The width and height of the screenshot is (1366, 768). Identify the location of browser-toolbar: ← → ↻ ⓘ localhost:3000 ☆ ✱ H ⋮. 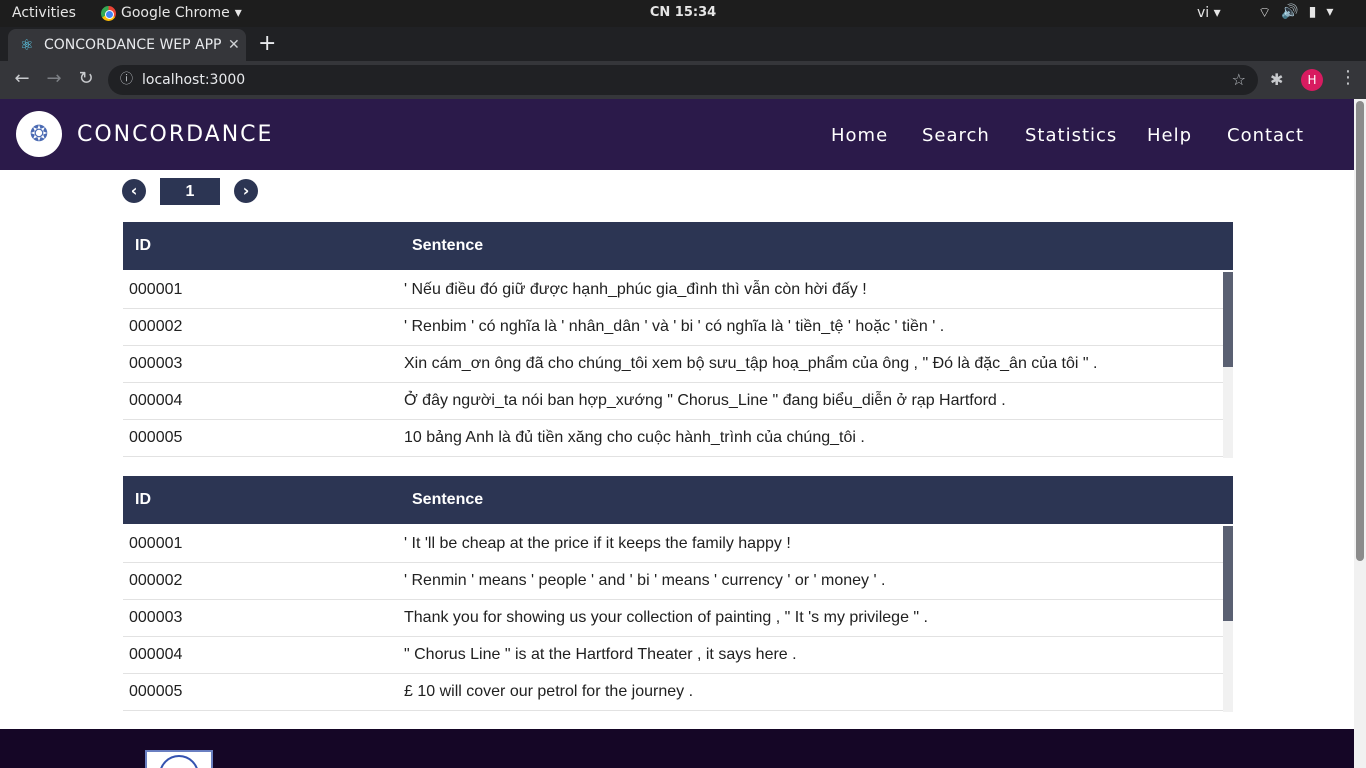
(683, 80).